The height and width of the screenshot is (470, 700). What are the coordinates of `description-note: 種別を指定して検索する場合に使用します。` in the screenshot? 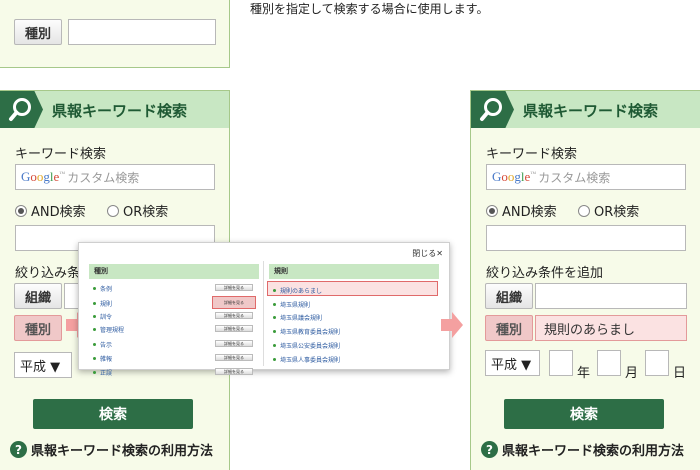 It's located at (369, 9).